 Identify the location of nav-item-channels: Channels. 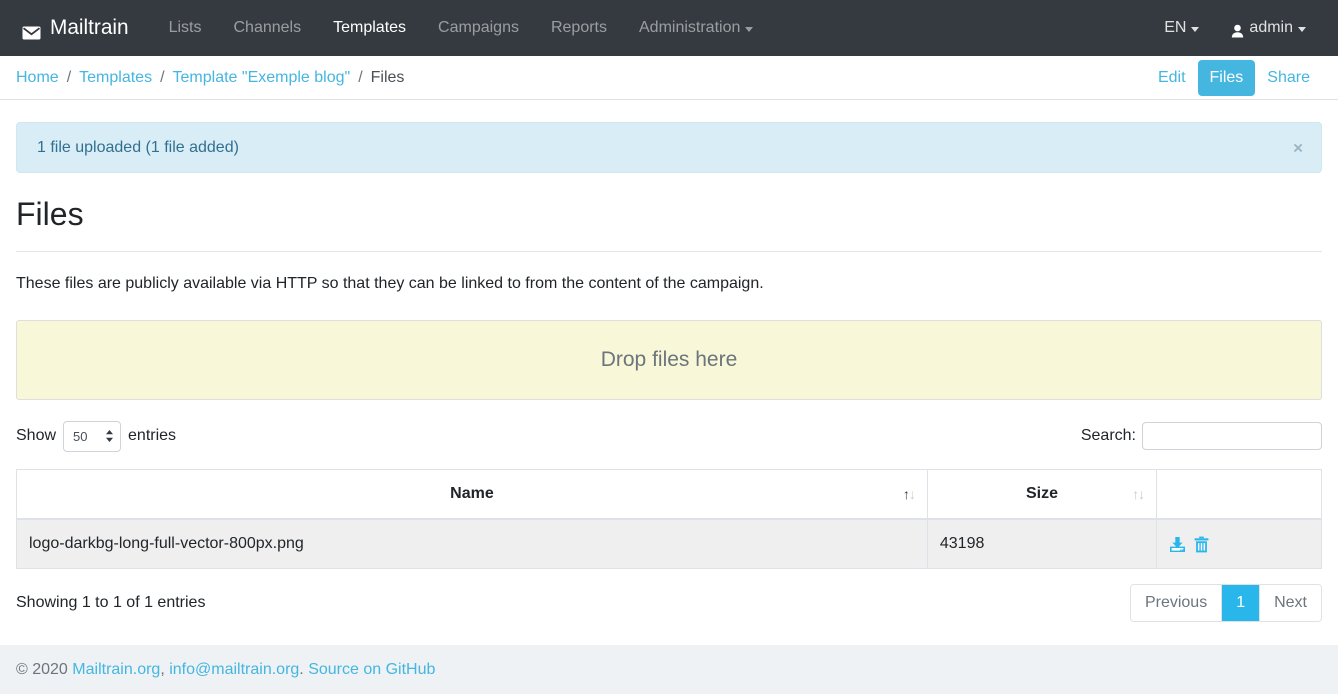
(268, 28).